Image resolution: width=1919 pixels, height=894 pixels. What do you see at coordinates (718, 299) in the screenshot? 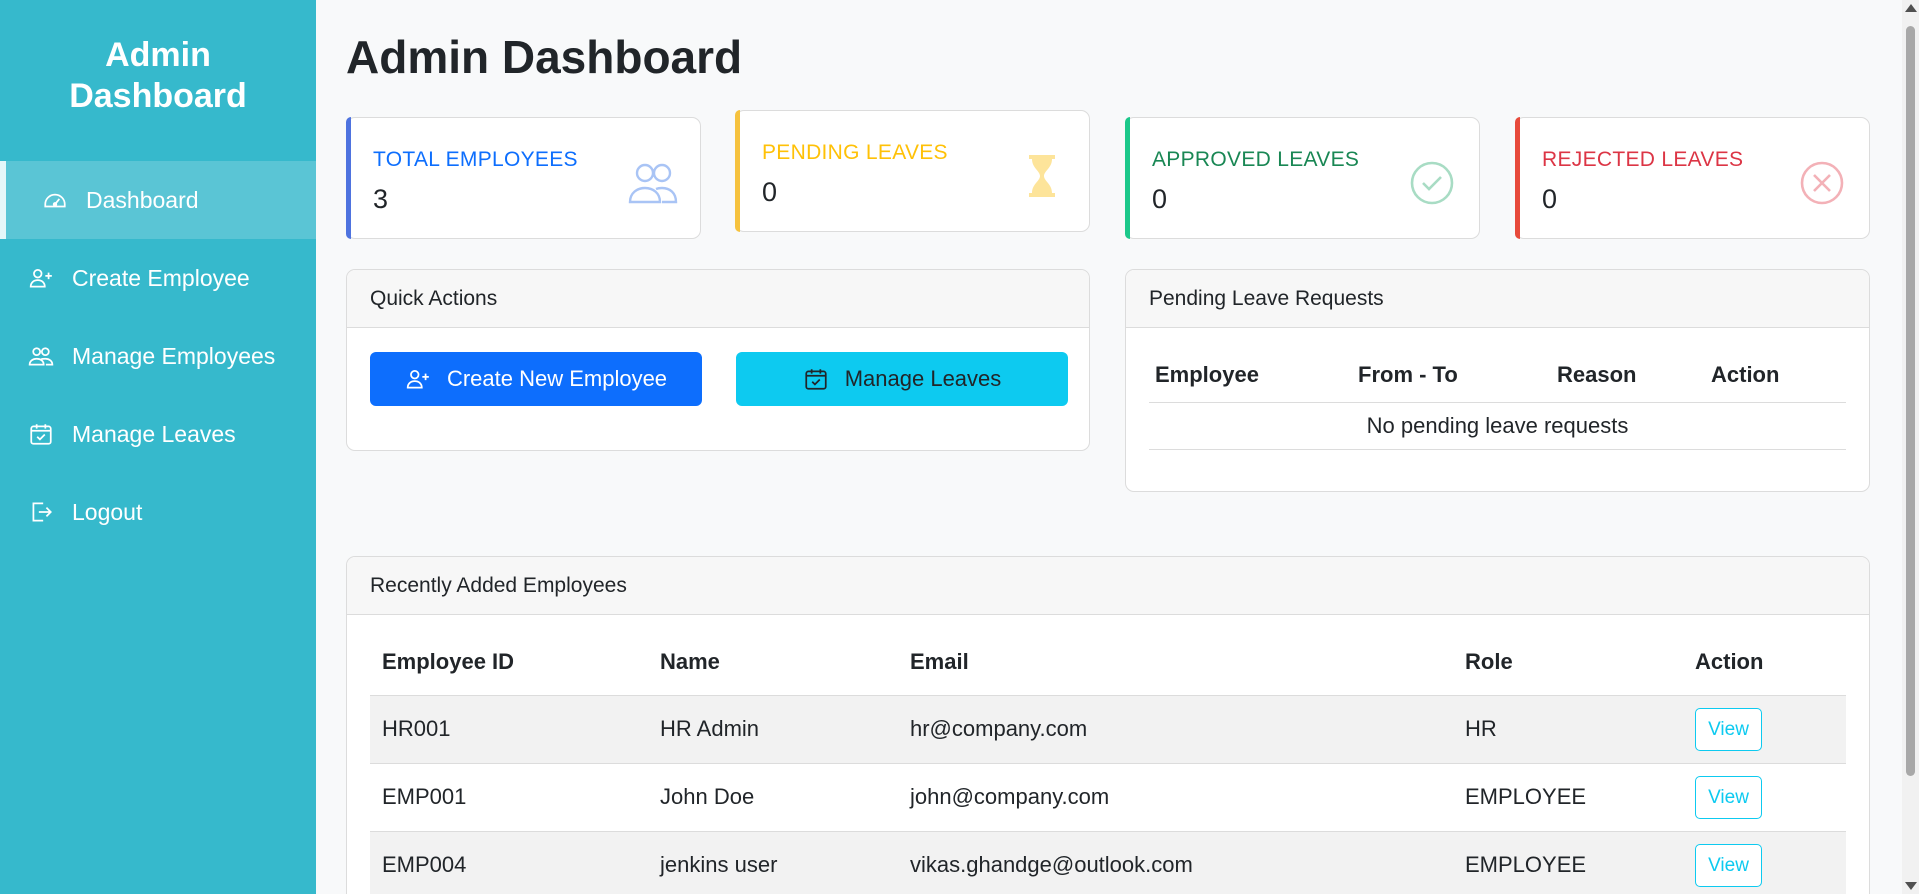
I see `card-header: Quick Actions` at bounding box center [718, 299].